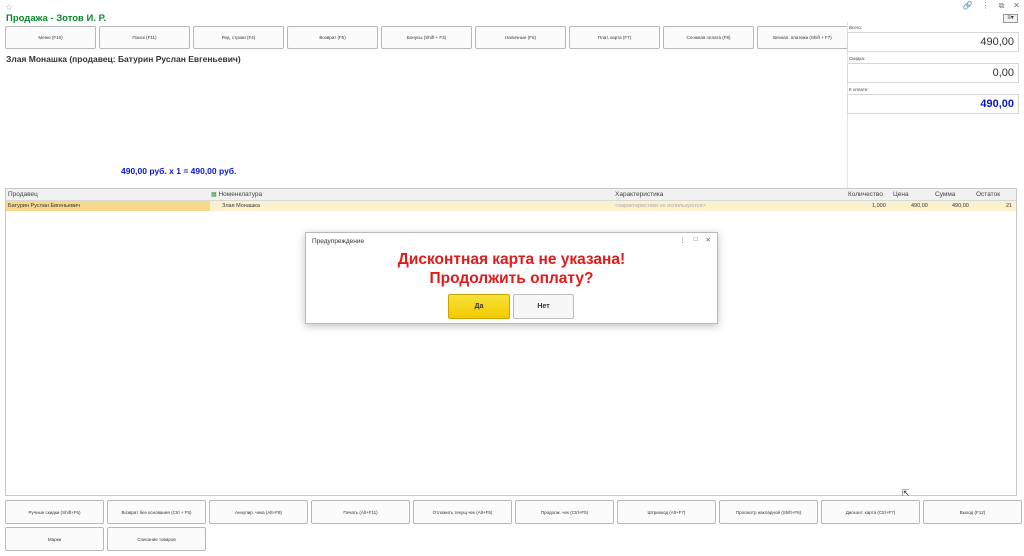 The height and width of the screenshot is (556, 1024). What do you see at coordinates (56, 18) in the screenshot?
I see `window-title: Продажа - Зотов И. Р.` at bounding box center [56, 18].